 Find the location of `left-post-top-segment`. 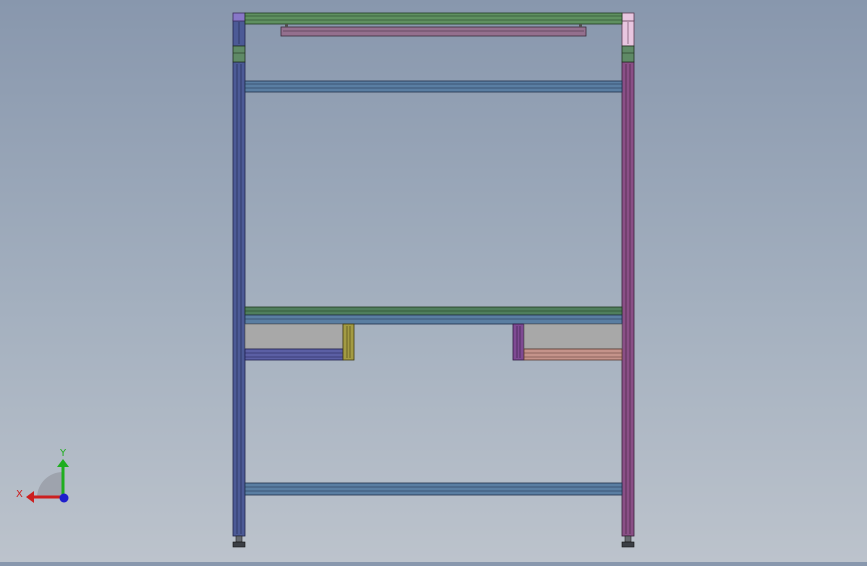

left-post-top-segment is located at coordinates (239, 33).